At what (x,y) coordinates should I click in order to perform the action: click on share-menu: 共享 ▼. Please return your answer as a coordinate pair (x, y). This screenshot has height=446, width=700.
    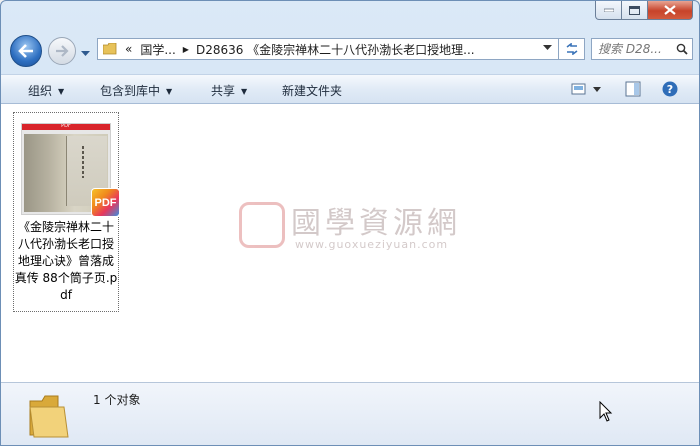
    Looking at the image, I should click on (229, 90).